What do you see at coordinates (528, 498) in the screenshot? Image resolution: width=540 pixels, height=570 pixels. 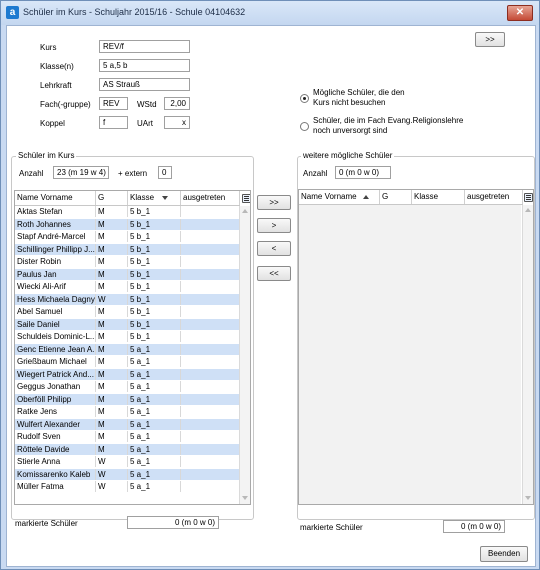 I see `right-scroll-down-icon` at bounding box center [528, 498].